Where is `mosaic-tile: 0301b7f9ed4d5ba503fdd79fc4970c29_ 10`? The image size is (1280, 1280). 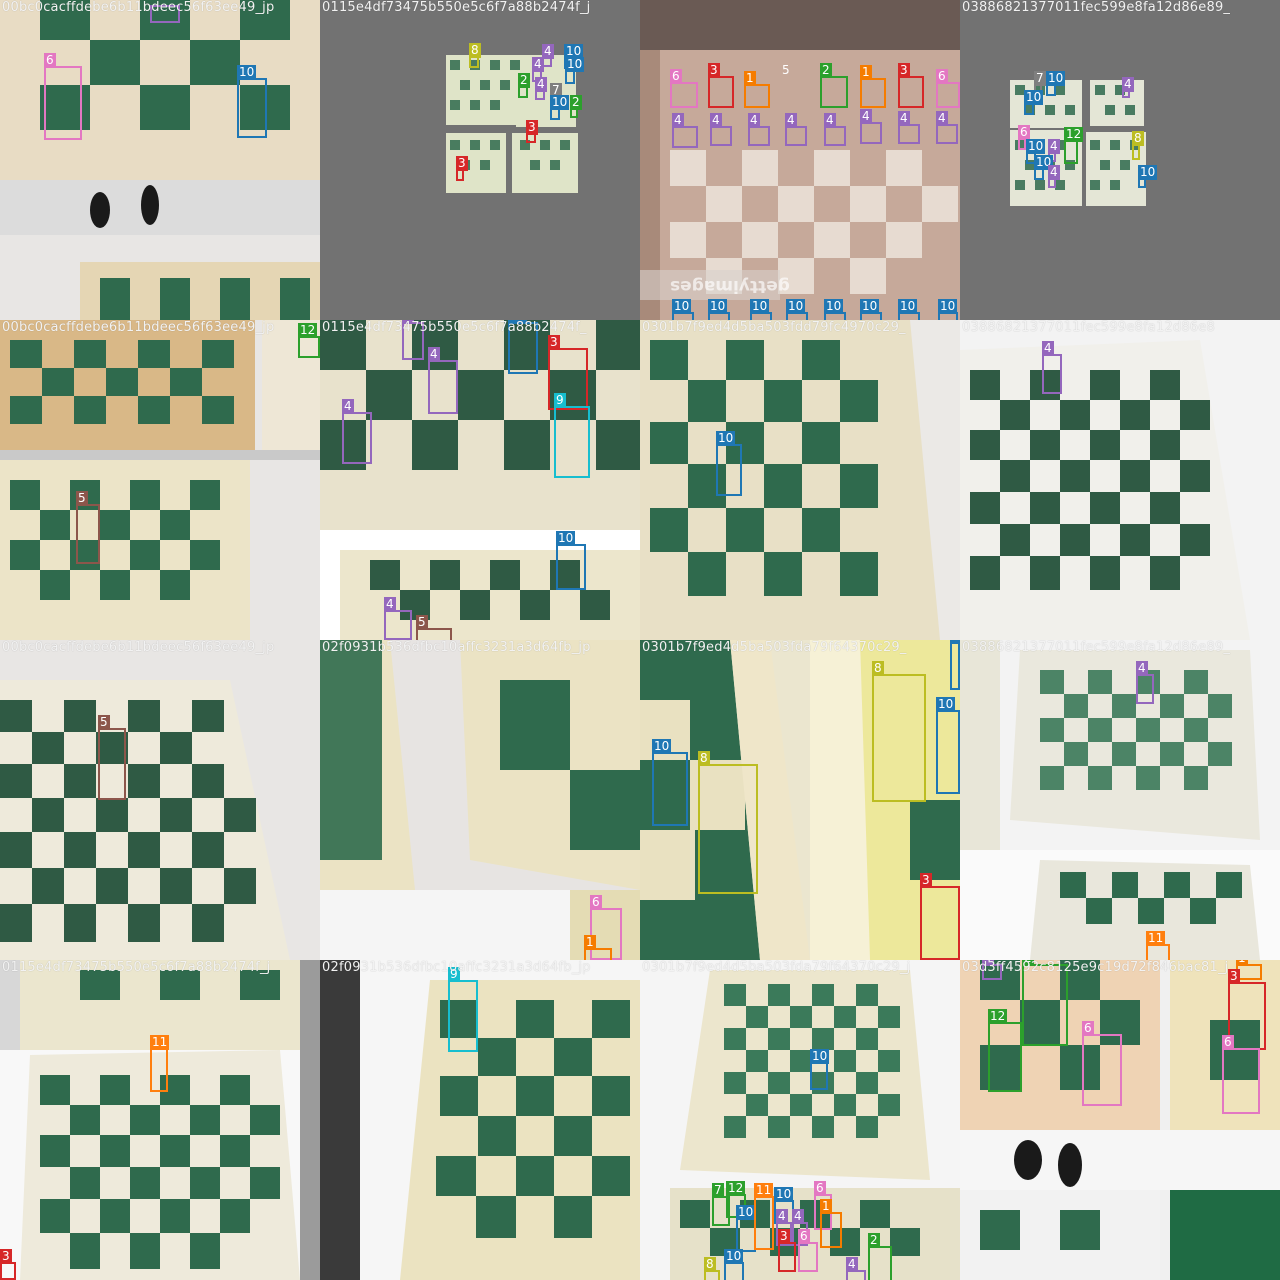 mosaic-tile: 0301b7f9ed4d5ba503fdd79fc4970c29_ 10 is located at coordinates (800, 480).